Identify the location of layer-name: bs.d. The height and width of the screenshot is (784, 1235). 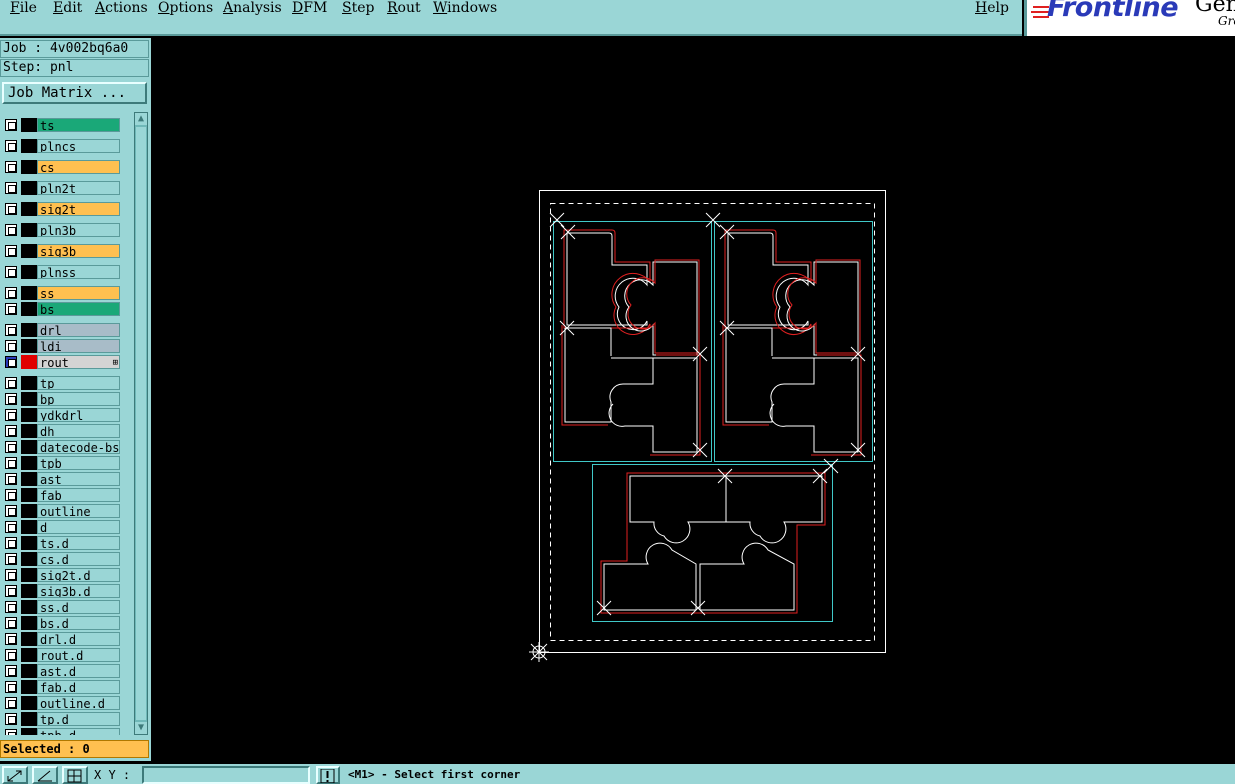
(78, 623).